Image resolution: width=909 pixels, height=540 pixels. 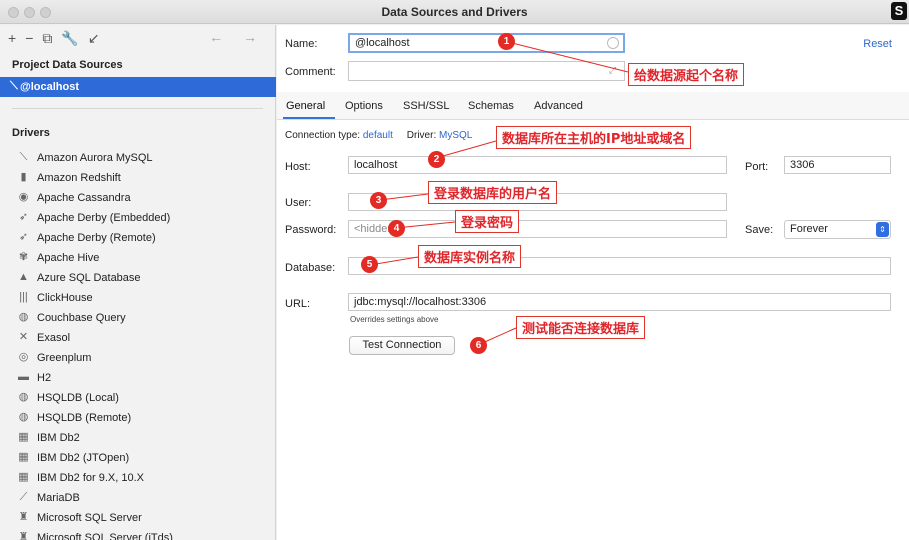 I want to click on left-toolbar: + − ⧉ 🔧 ↙, so click(x=54, y=38).